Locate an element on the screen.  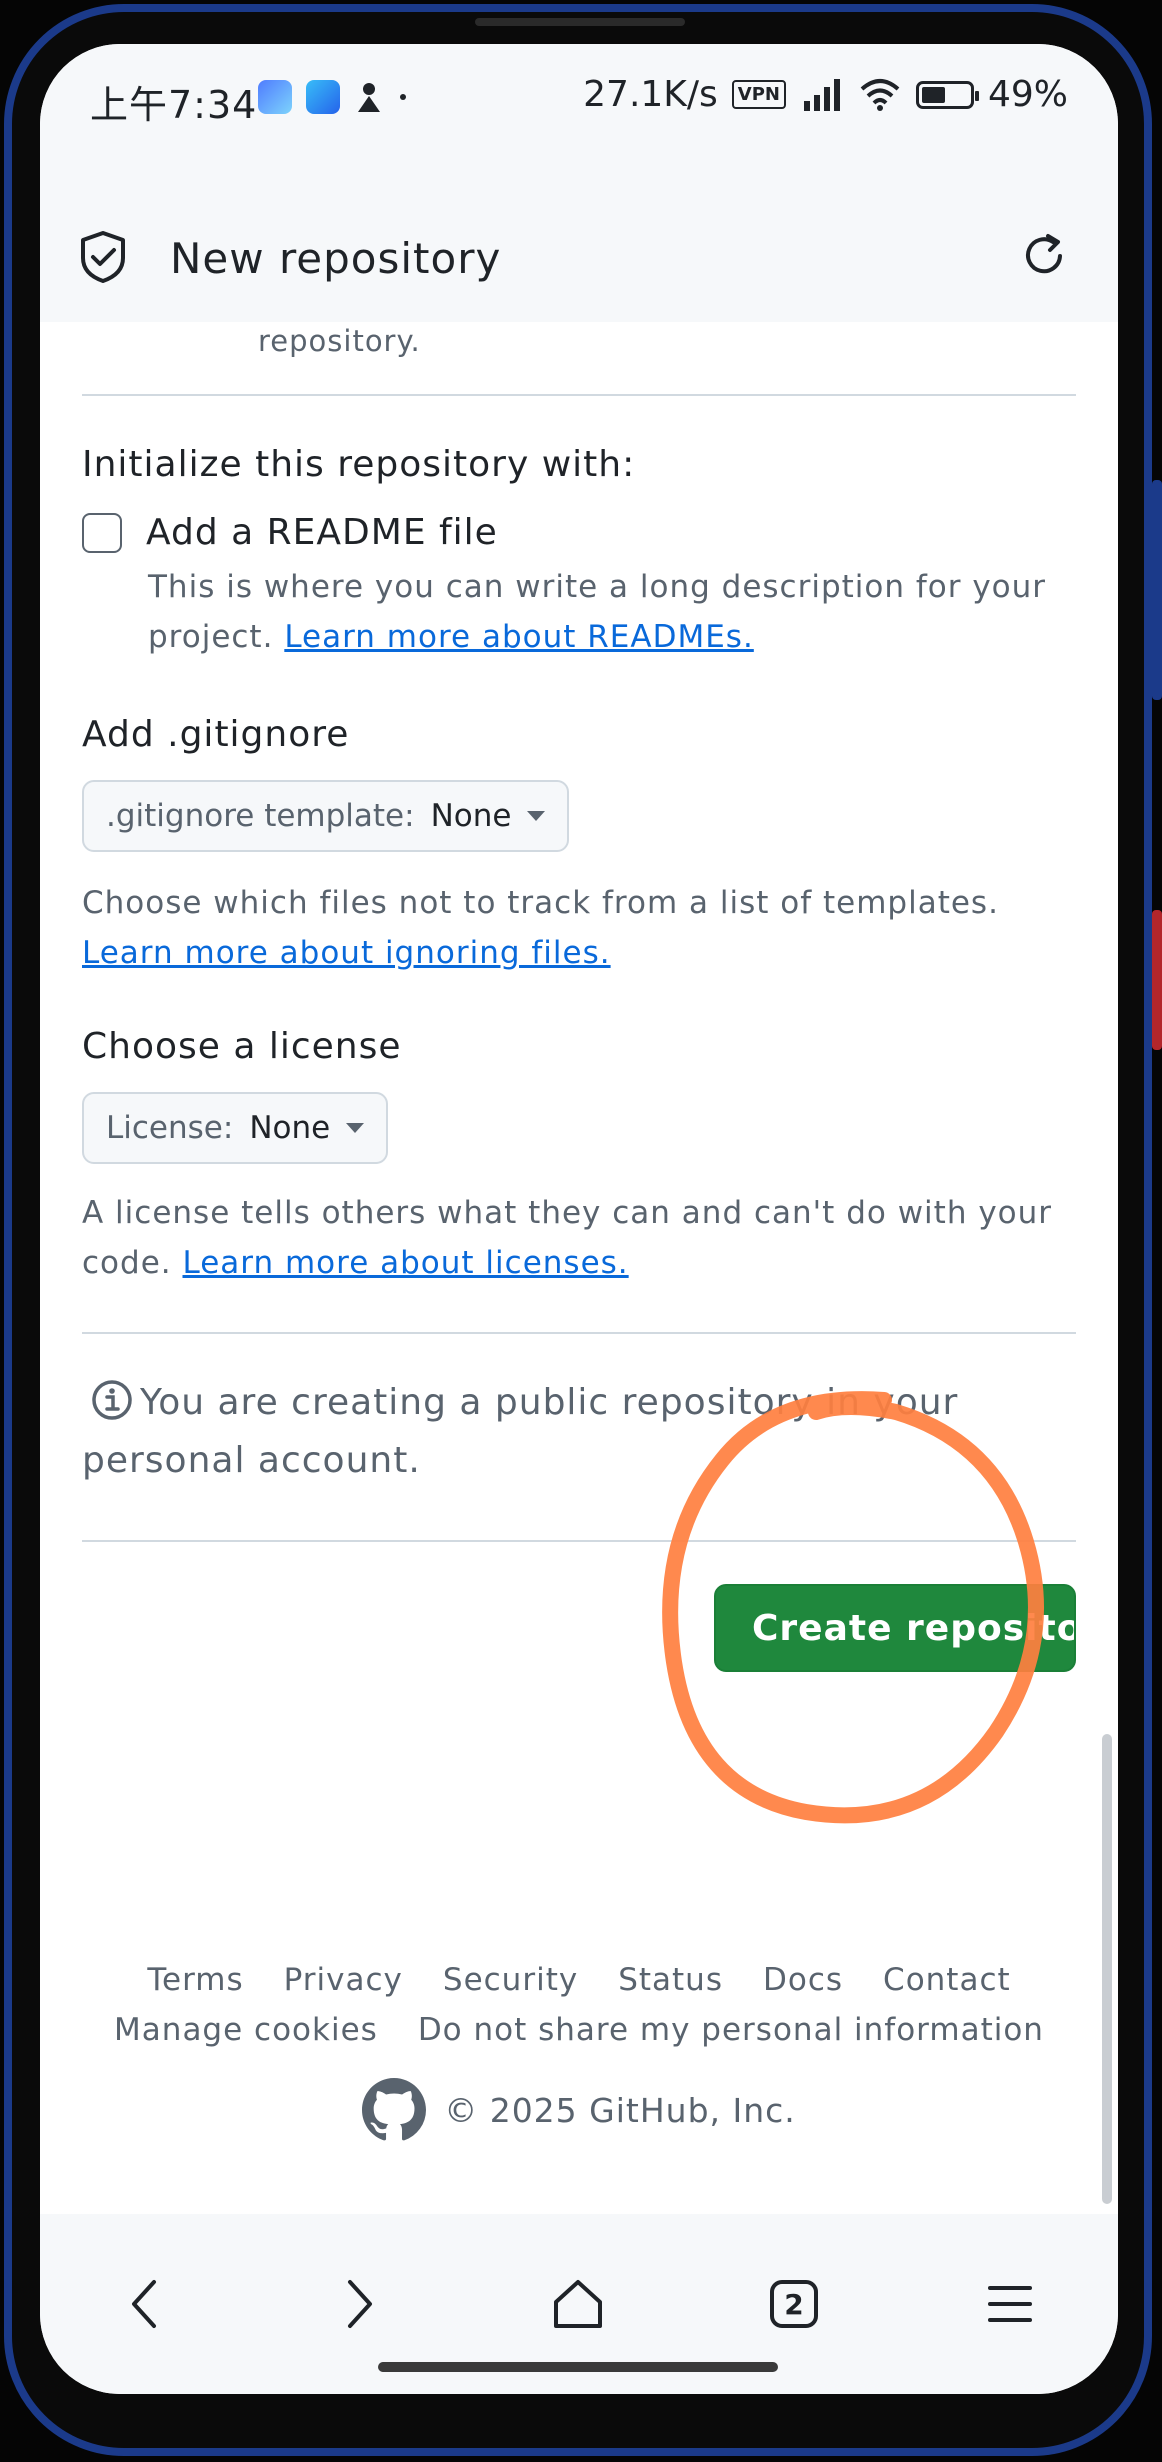
home-icon is located at coordinates (578, 2304).